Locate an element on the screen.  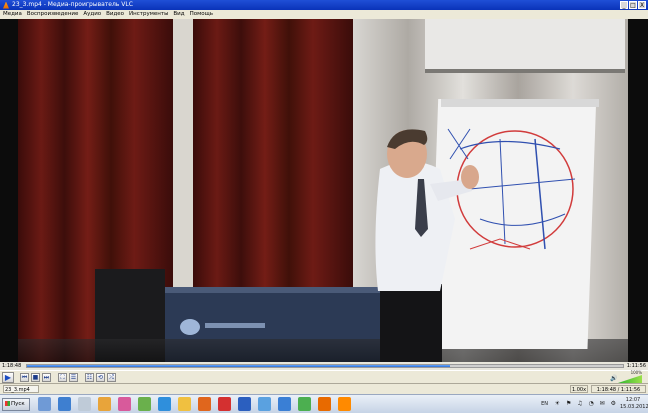
playlist-button: ☷ is located at coordinates (89, 377).